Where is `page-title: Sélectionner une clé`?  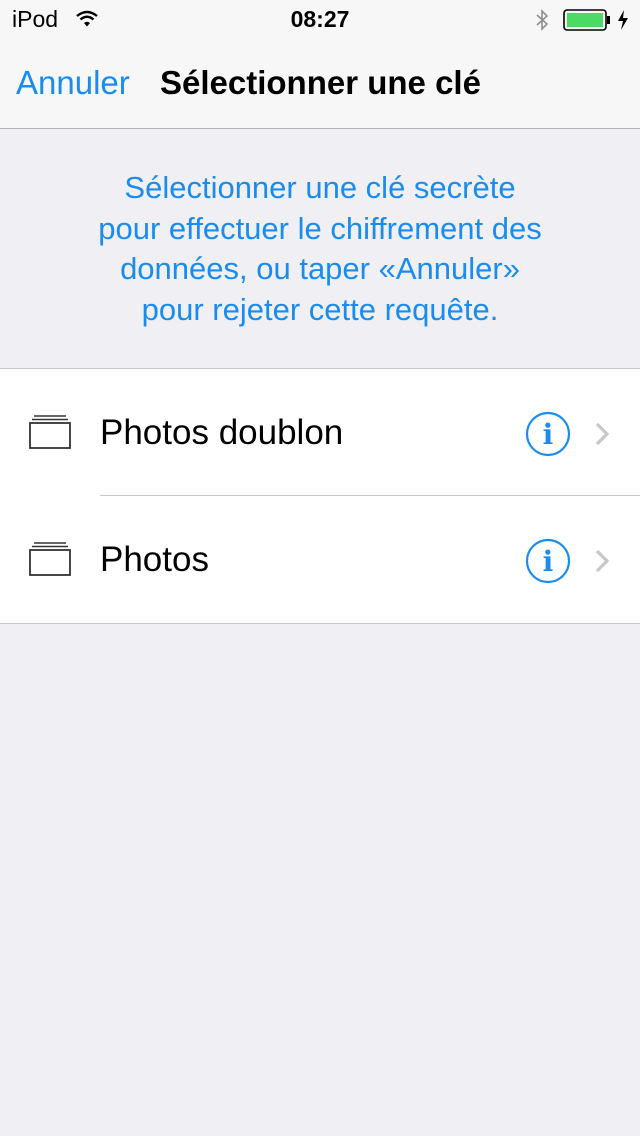
page-title: Sélectionner une clé is located at coordinates (320, 82).